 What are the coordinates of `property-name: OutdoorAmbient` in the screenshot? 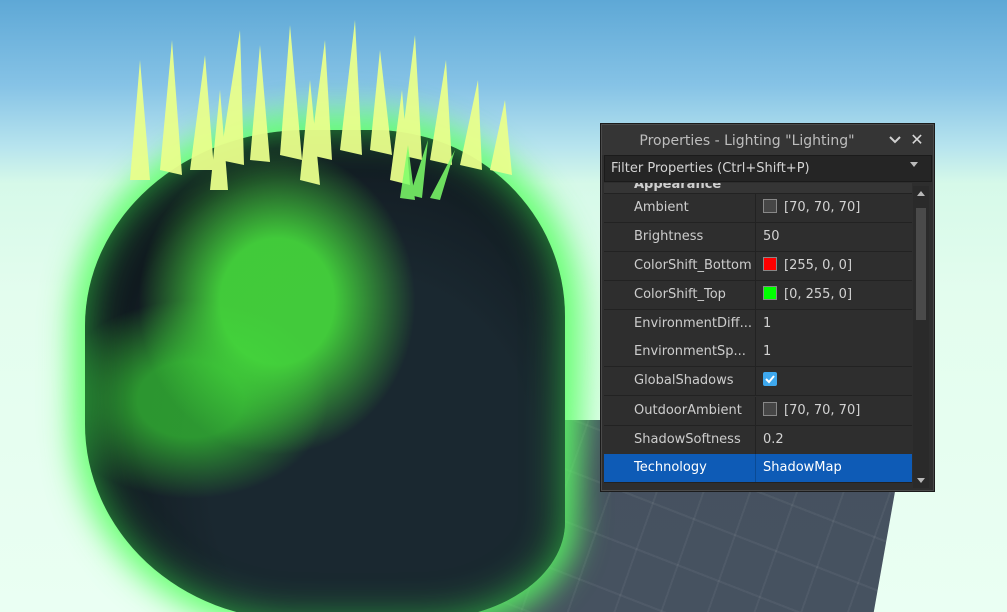 It's located at (680, 411).